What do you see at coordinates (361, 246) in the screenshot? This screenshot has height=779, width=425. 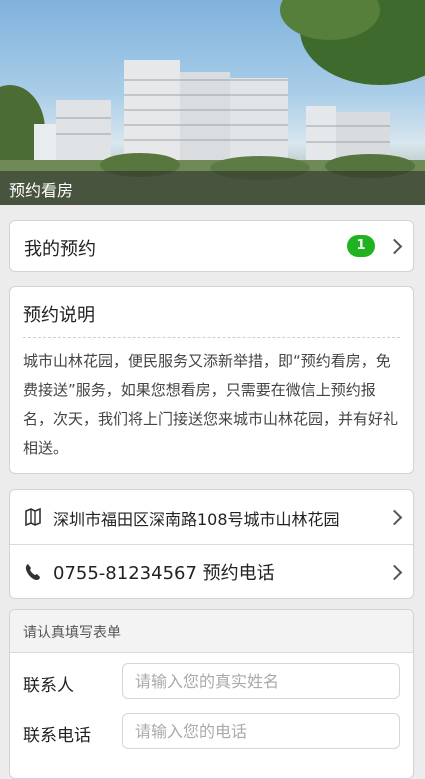 I see `reservation-count-badge: 1` at bounding box center [361, 246].